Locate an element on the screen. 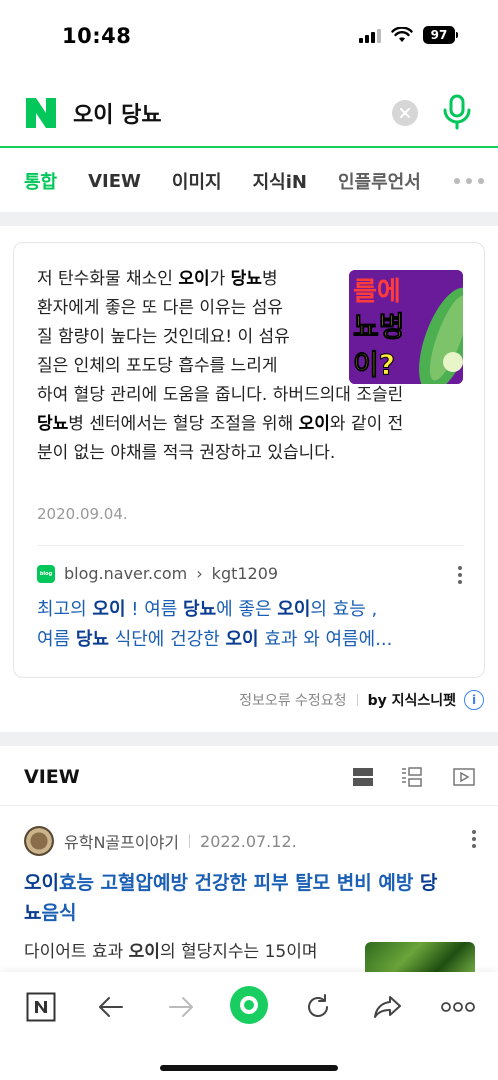 This screenshot has height=1080, width=498. tab-influencer: 인플루언서 is located at coordinates (379, 181).